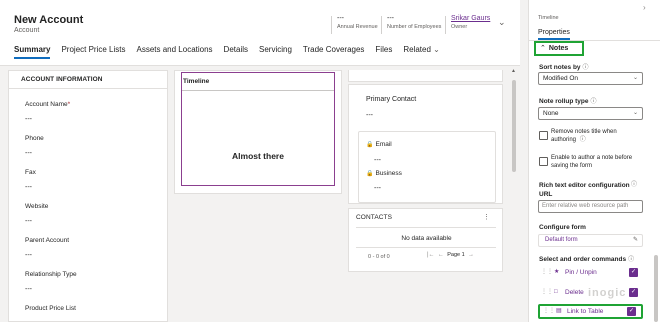 This screenshot has width=660, height=322. What do you see at coordinates (383, 144) in the screenshot?
I see `field-label: Email` at bounding box center [383, 144].